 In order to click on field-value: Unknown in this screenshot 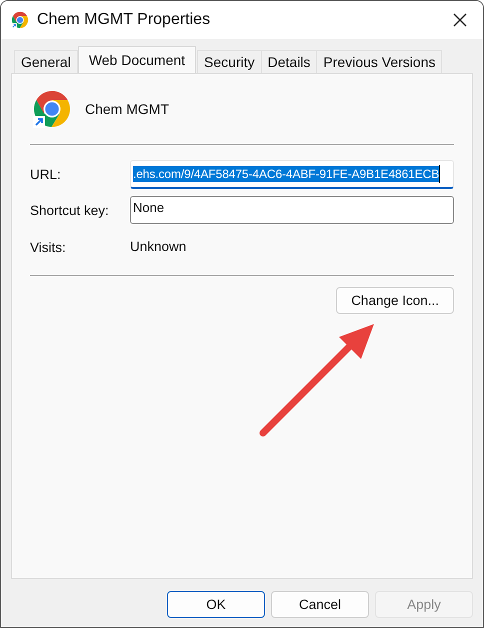, I will do `click(159, 247)`.